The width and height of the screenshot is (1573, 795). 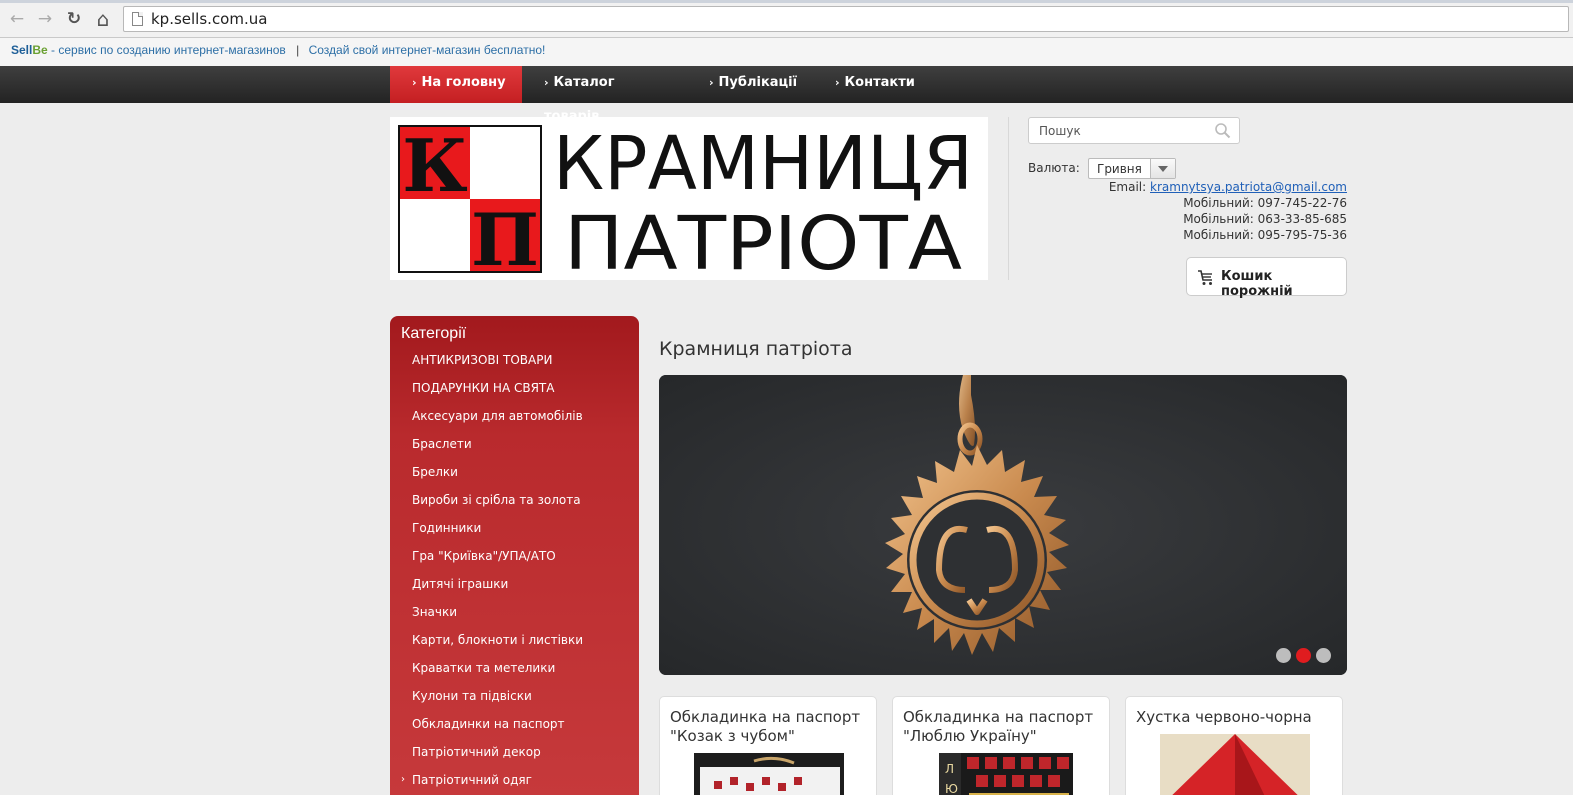 I want to click on logo-line1: КРАМНИЦЯ, so click(x=763, y=164).